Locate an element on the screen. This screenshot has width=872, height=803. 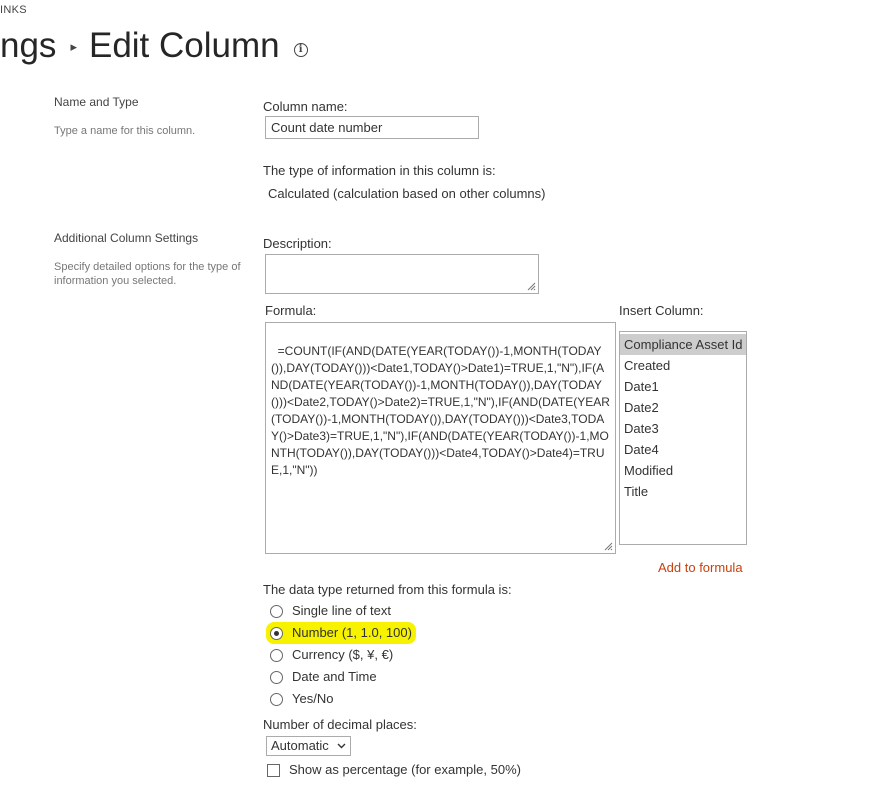
data-type-option-number: Number (1, 1.0, 100) is located at coordinates (341, 633).